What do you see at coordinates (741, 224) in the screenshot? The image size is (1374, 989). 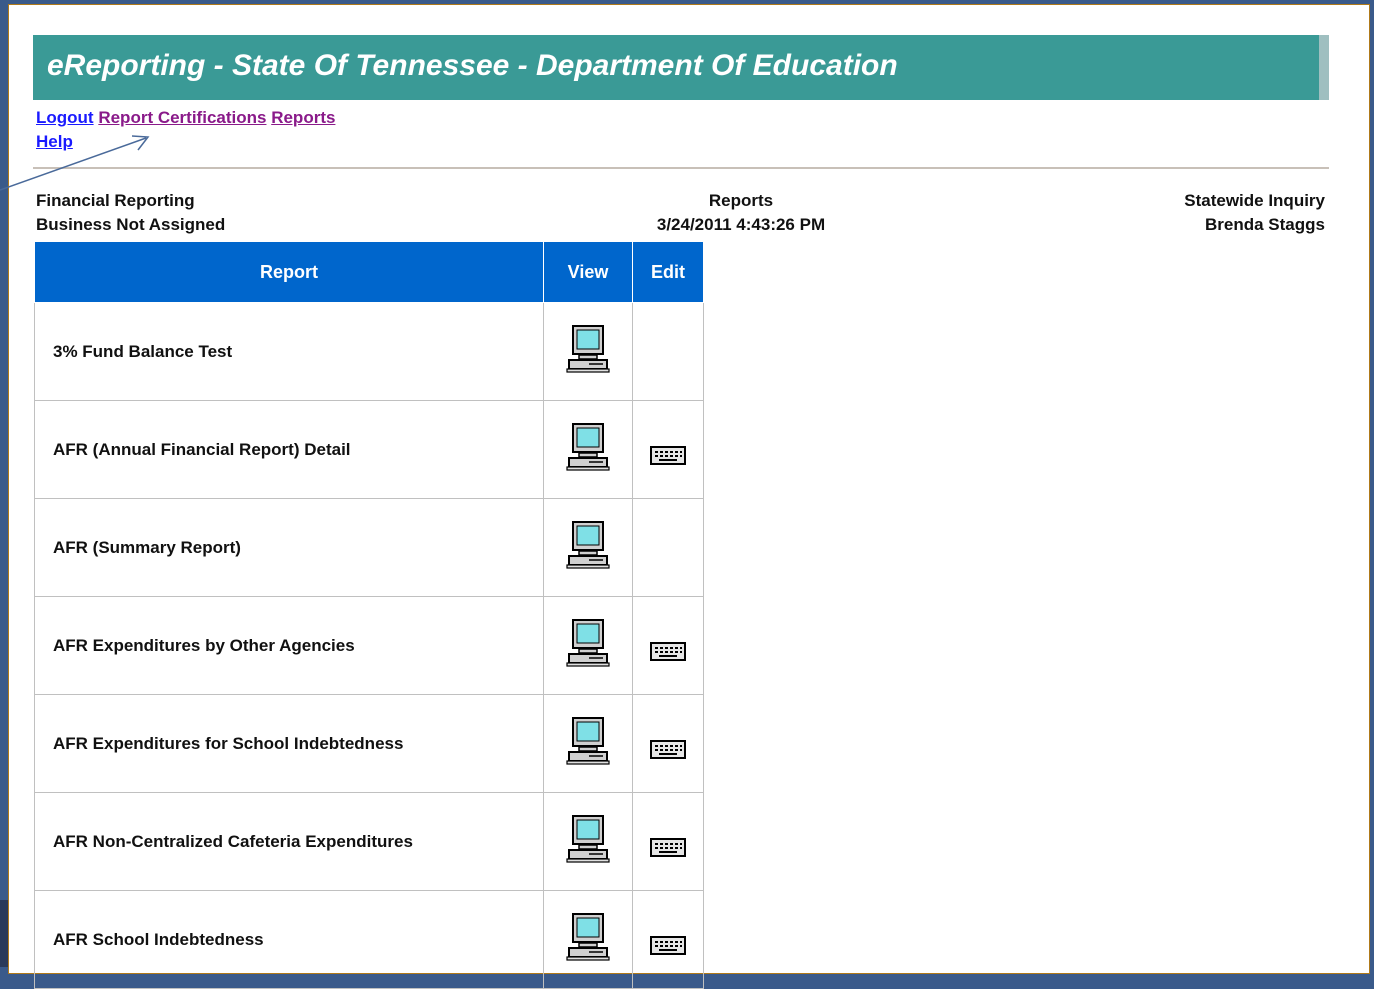 I see `timestamp: 3/24/2011 4:43:26 PM` at bounding box center [741, 224].